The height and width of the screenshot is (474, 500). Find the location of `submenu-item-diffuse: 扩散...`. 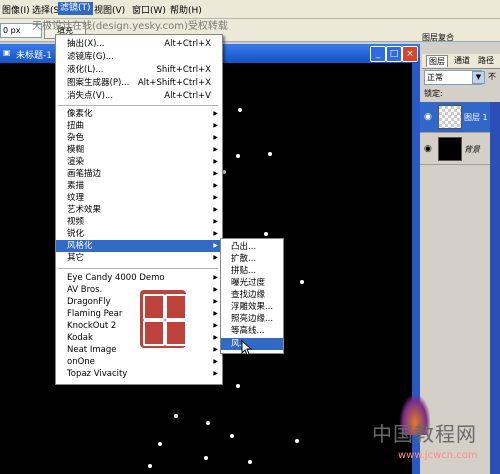

submenu-item-diffuse: 扩散... is located at coordinates (252, 259).